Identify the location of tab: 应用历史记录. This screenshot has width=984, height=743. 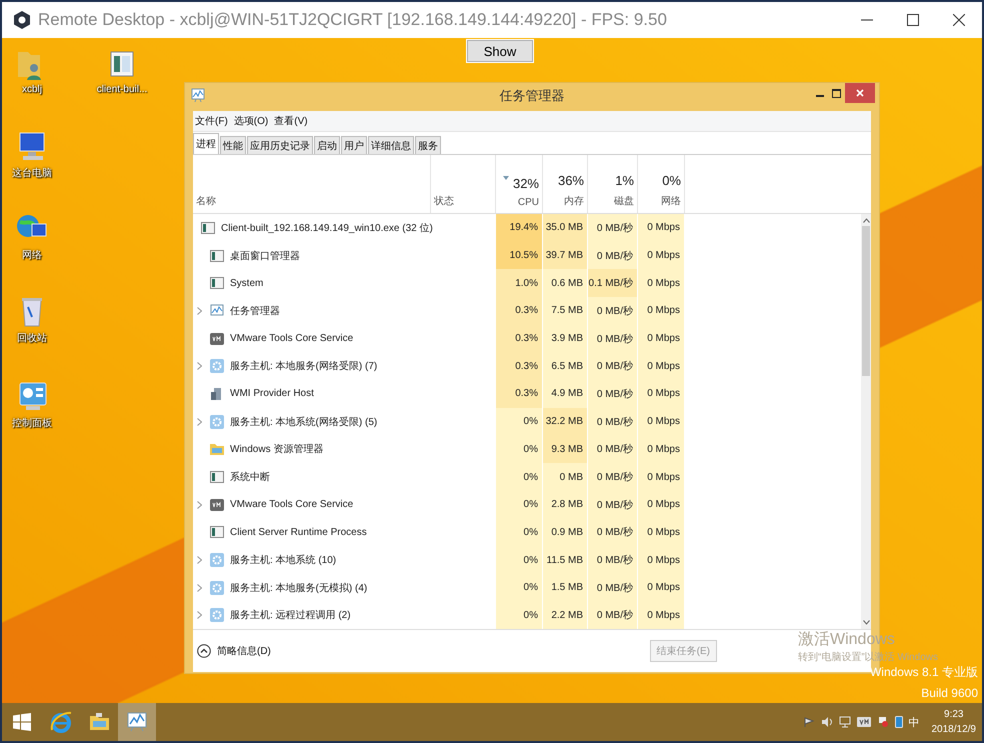
(280, 145).